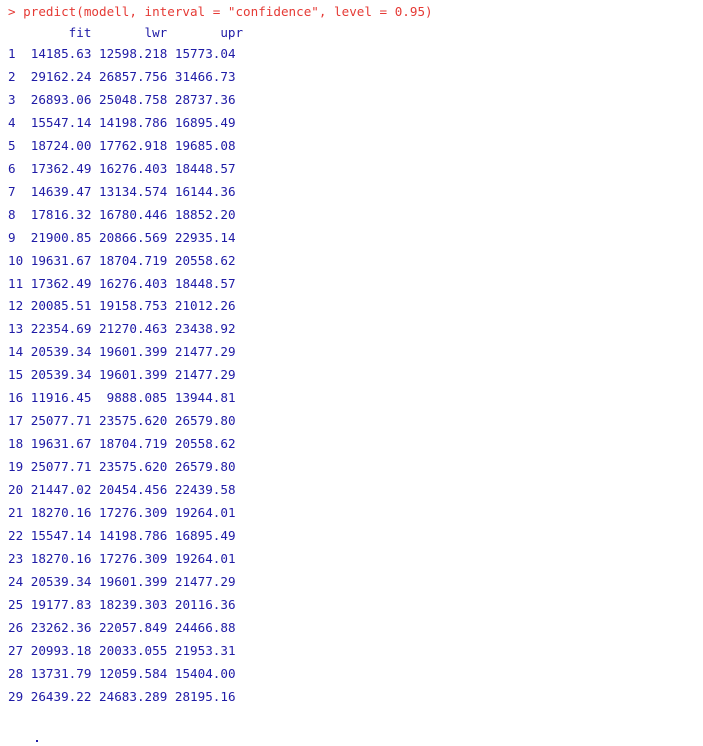 The width and height of the screenshot is (703, 746). Describe the element at coordinates (205, 283) in the screenshot. I see `cell-upr: 18448.57` at that location.